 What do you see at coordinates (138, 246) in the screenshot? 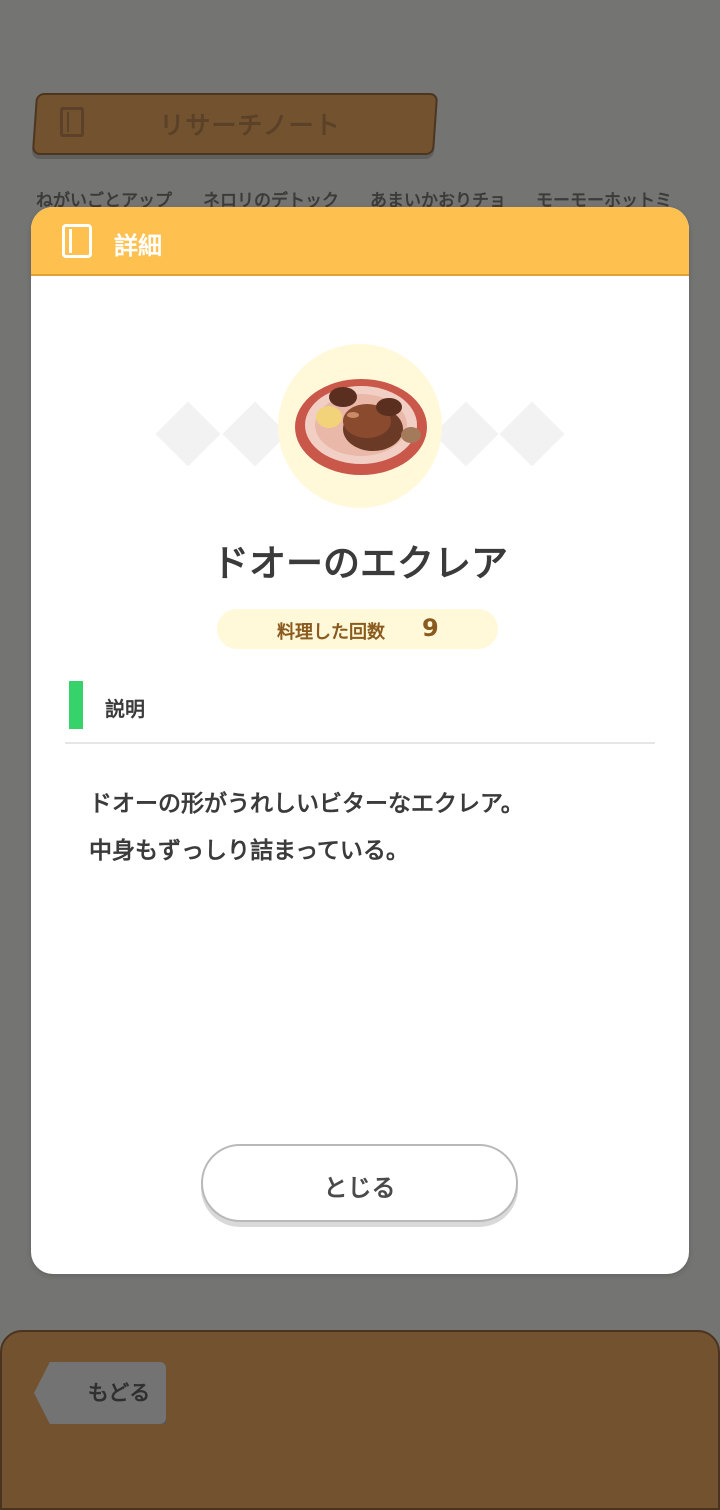
I see `modal-title: 詳細` at bounding box center [138, 246].